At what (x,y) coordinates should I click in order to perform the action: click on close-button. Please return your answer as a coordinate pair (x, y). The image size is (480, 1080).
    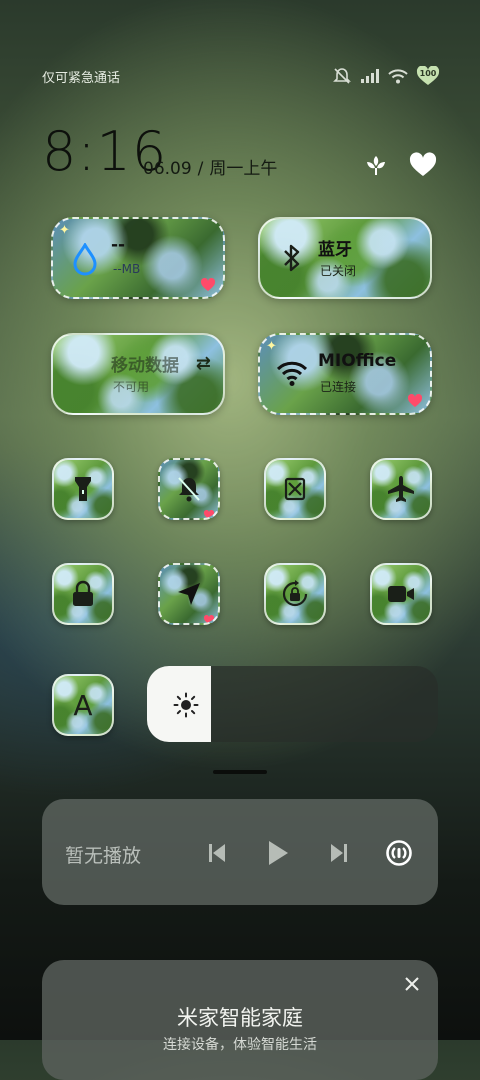
    Looking at the image, I should click on (412, 984).